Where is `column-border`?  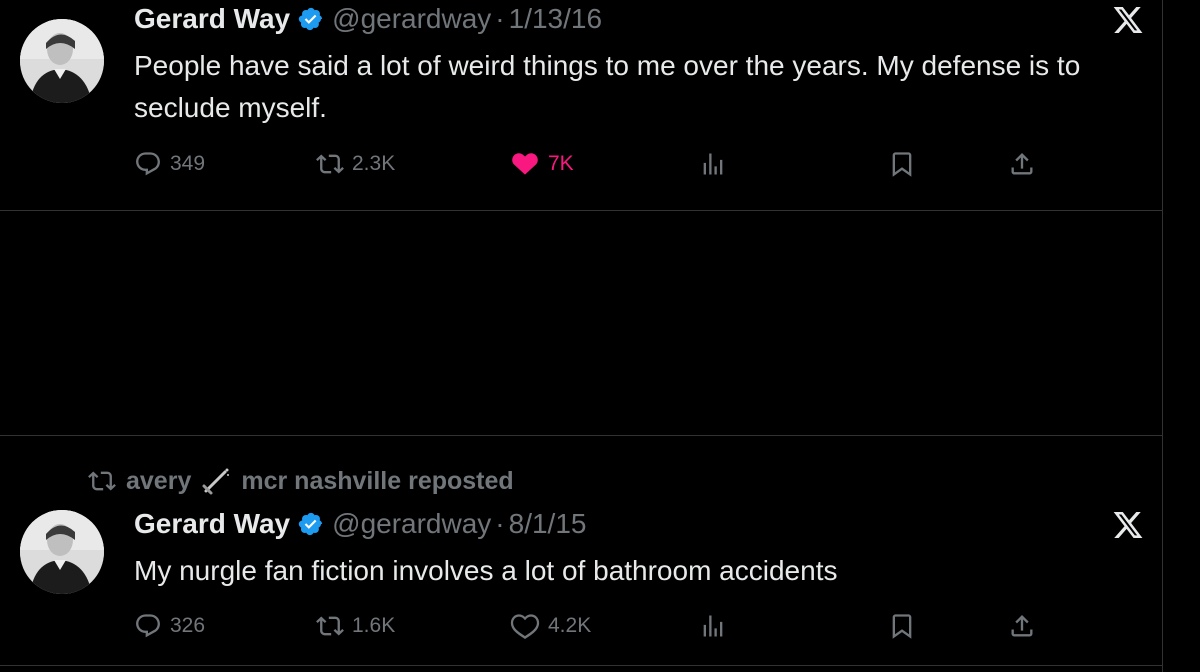
column-border is located at coordinates (1162, 336).